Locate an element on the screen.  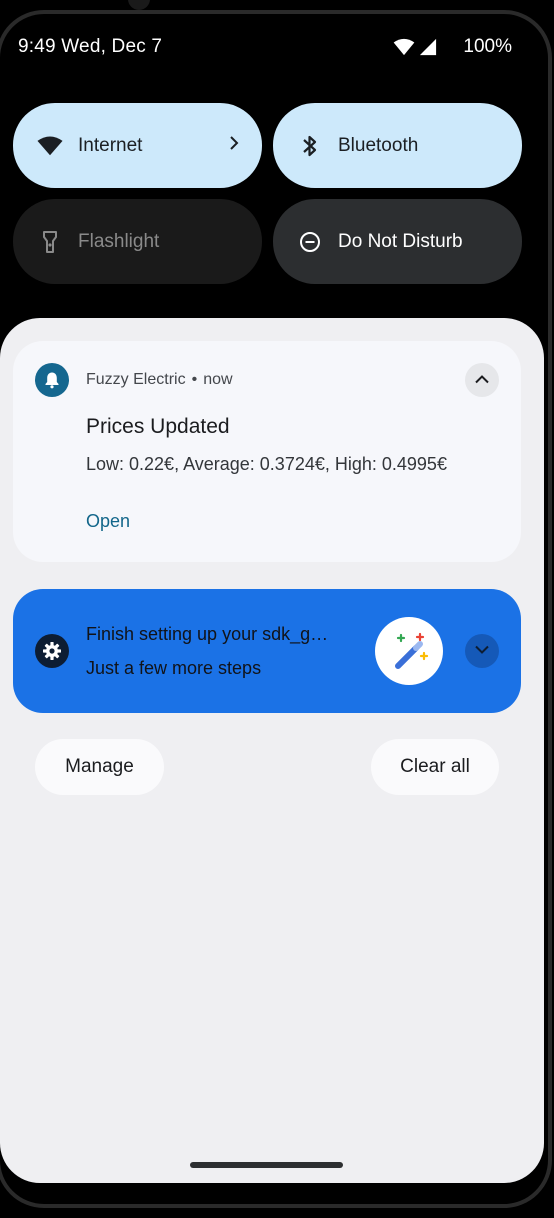
app-name: Fuzzy Electric is located at coordinates (136, 379).